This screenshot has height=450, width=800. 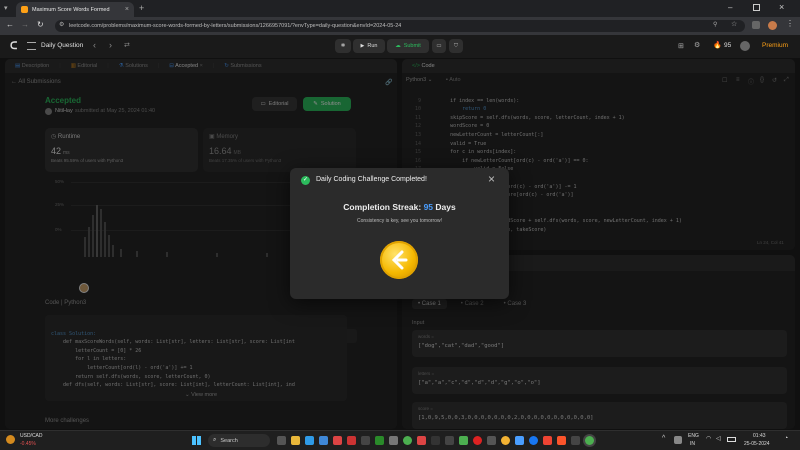 I want to click on taskbar-search: ⌕ Search, so click(x=239, y=440).